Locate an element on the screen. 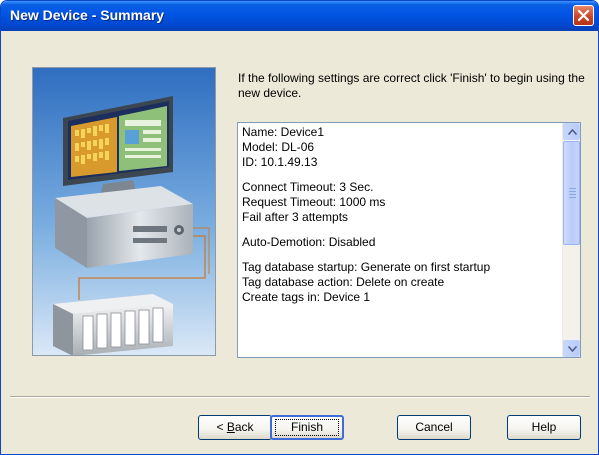 This screenshot has height=455, width=599. close-x-icon is located at coordinates (583, 15).